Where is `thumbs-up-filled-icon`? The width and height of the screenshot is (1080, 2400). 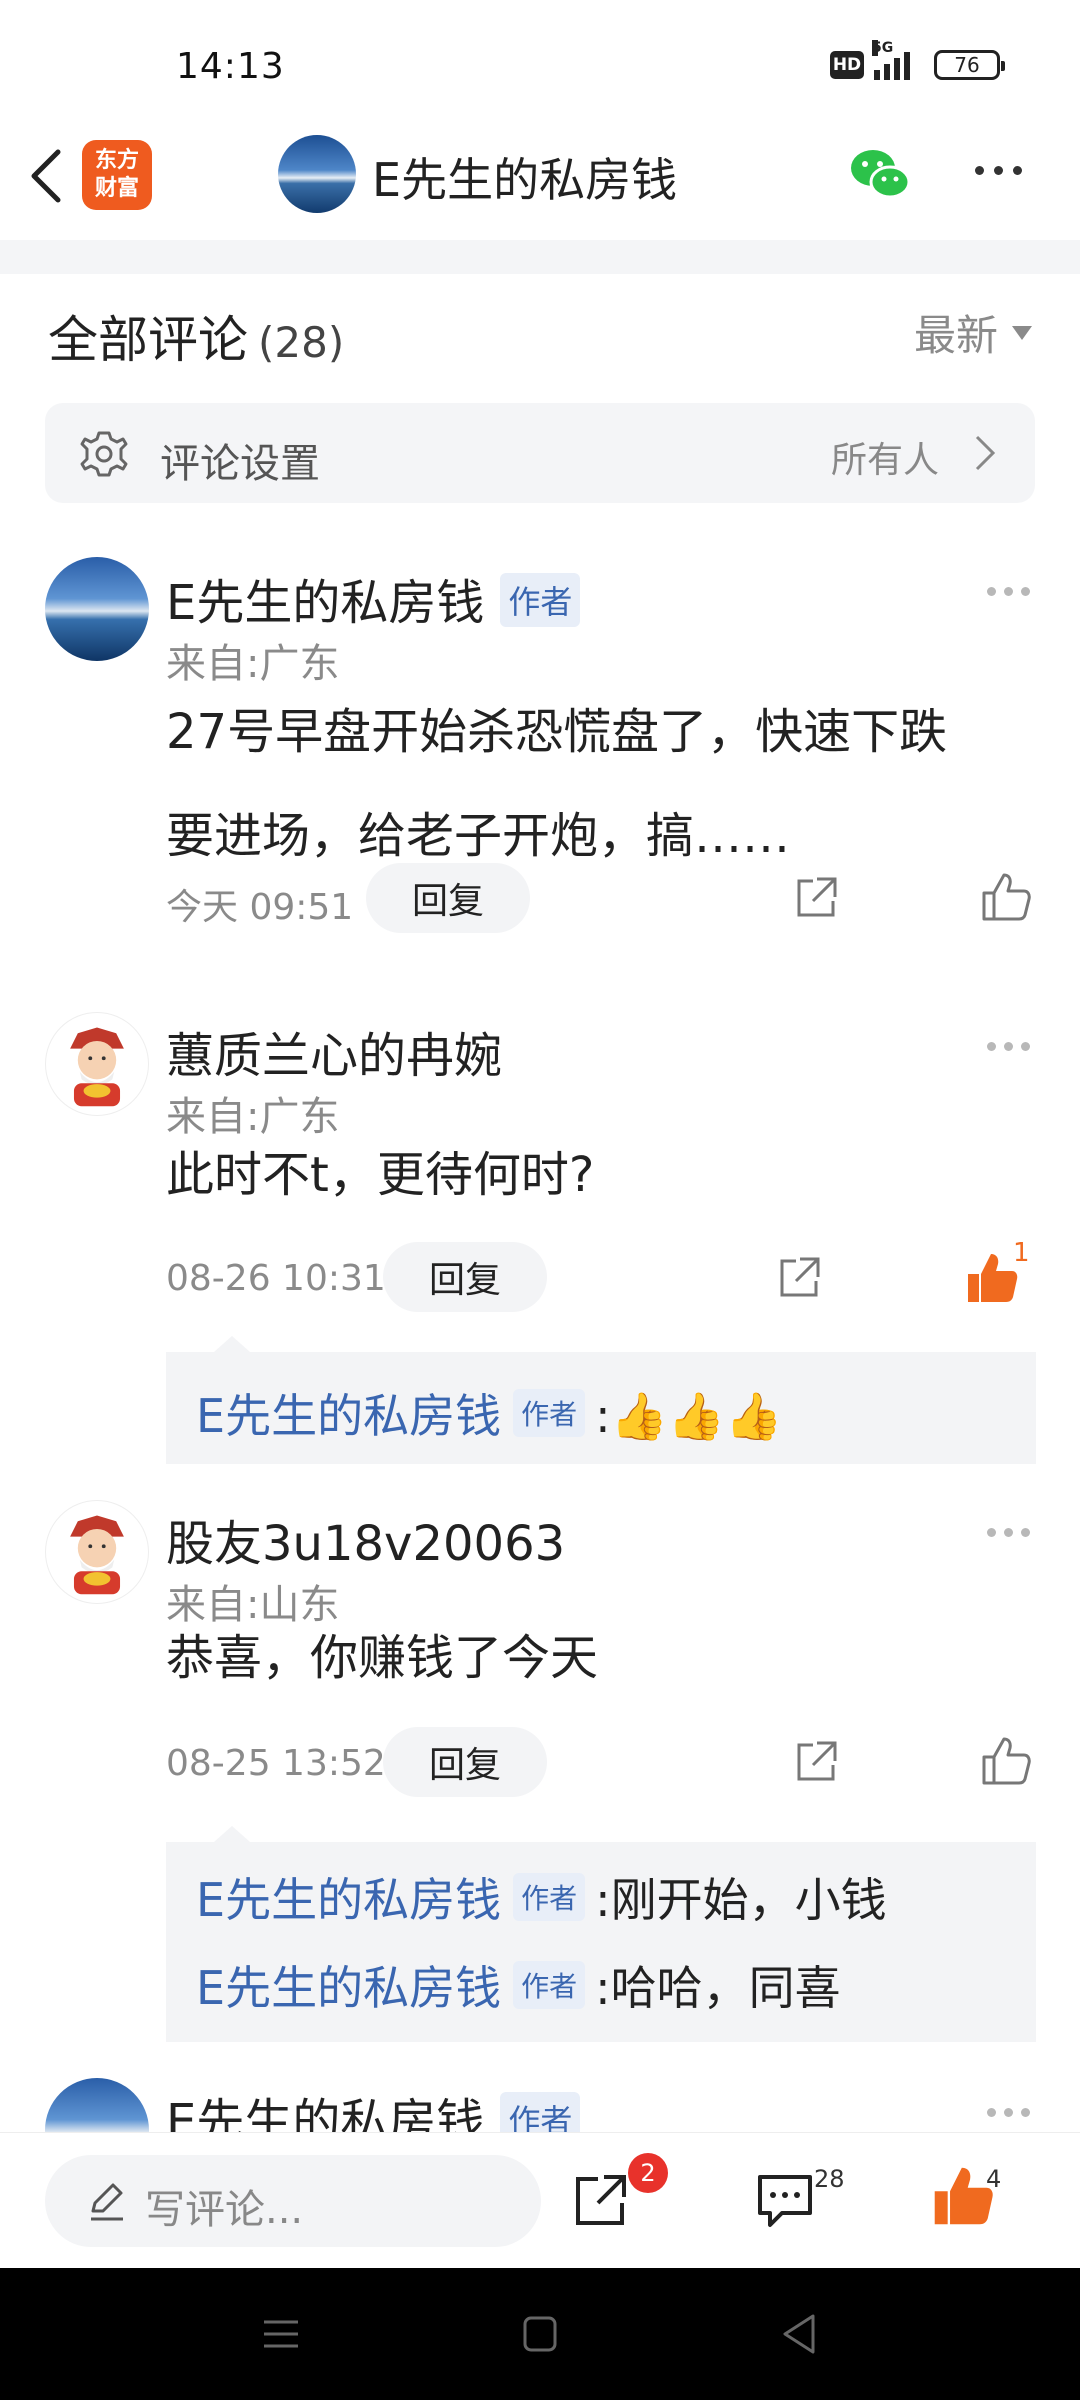
thumbs-up-filled-icon is located at coordinates (992, 1278).